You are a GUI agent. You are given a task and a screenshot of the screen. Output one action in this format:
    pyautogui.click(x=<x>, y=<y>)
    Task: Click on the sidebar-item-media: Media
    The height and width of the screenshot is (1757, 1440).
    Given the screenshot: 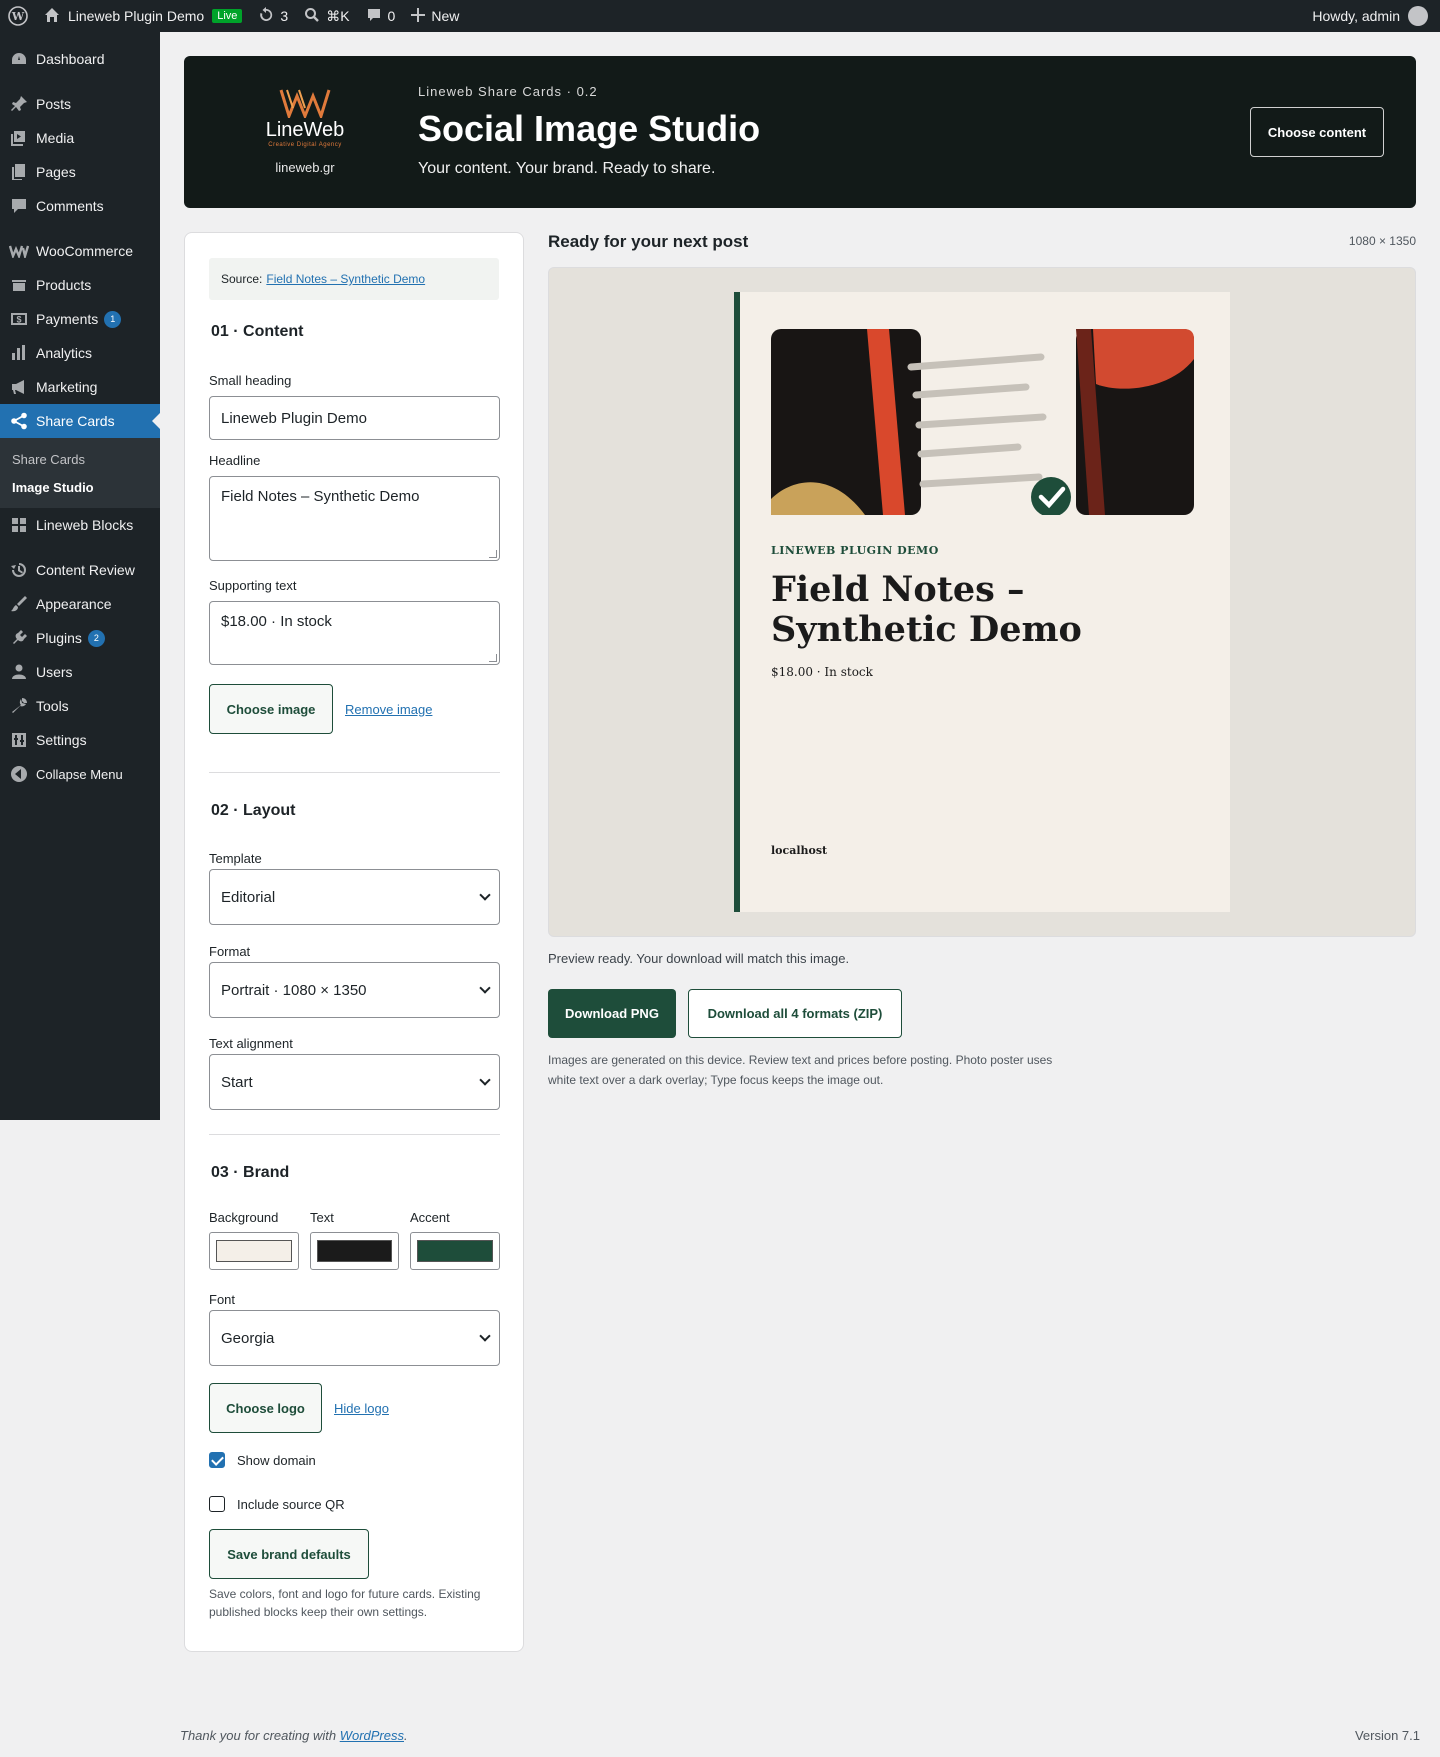 What is the action you would take?
    pyautogui.click(x=80, y=138)
    